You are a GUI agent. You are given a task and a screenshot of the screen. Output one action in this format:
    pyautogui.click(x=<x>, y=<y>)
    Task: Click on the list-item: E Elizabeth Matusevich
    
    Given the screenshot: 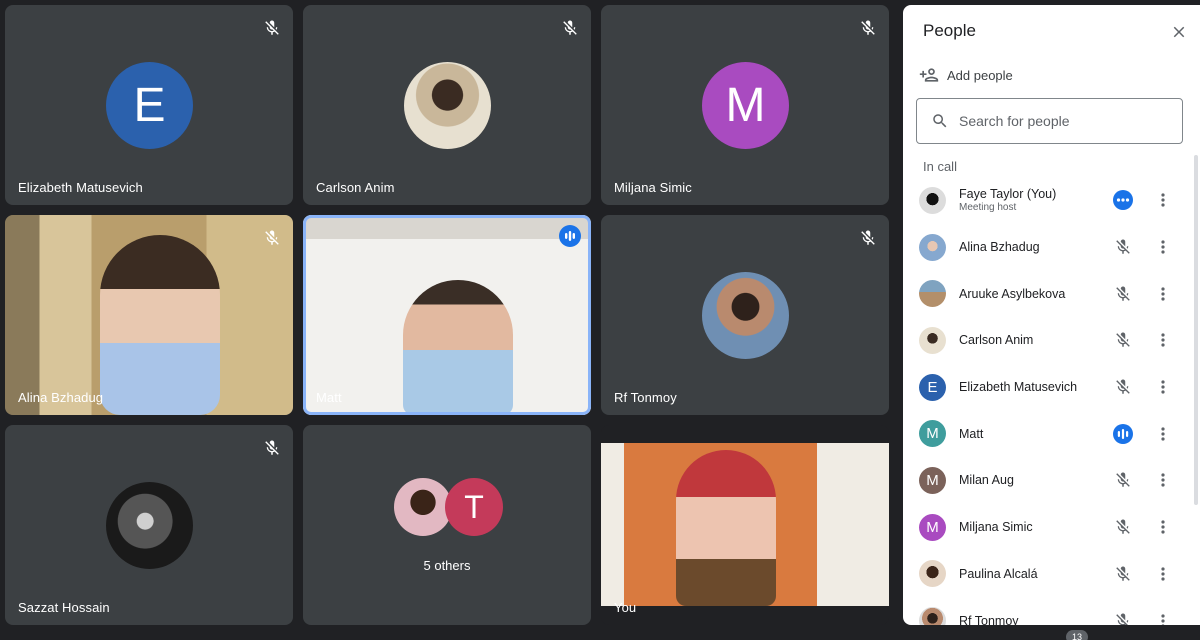 What is the action you would take?
    pyautogui.click(x=1048, y=387)
    